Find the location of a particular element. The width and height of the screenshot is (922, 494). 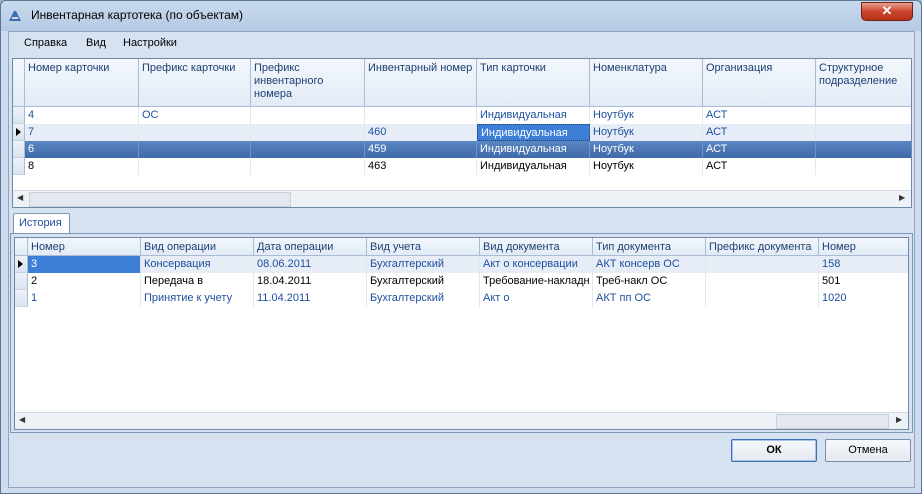

table-row: 7 460 Индивидуальная Ноутбук АСТ is located at coordinates (462, 132).